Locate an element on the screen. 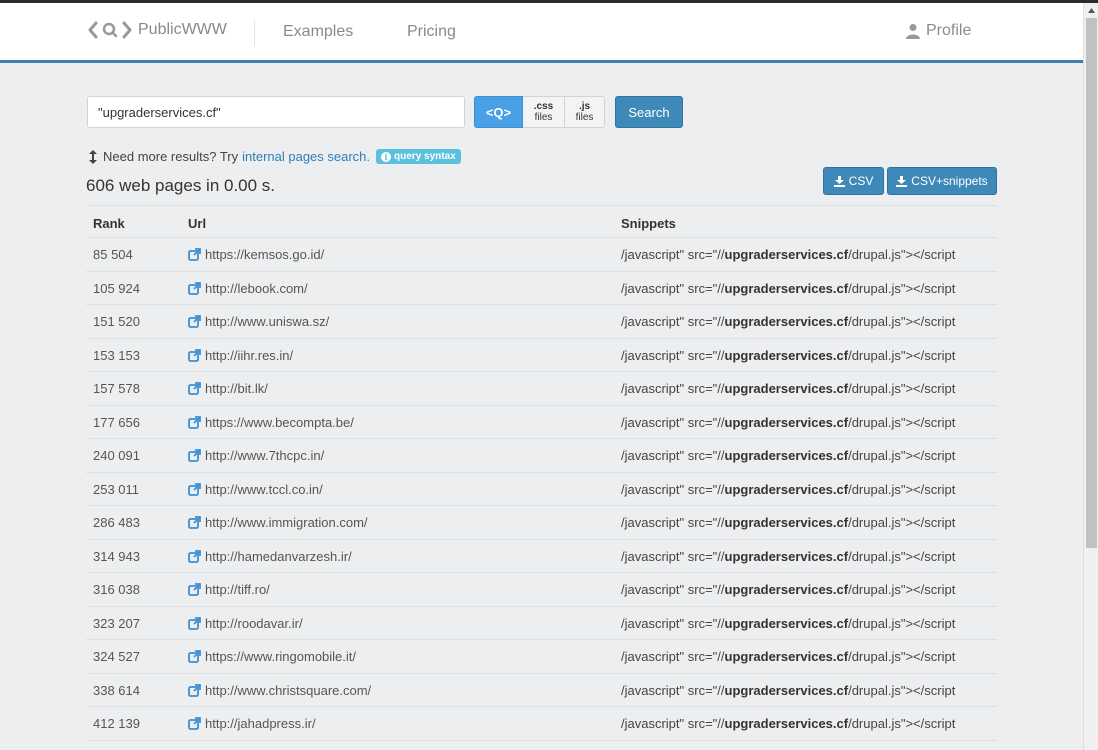 The height and width of the screenshot is (750, 1098). scroll-up-arrow-icon is located at coordinates (1091, 10).